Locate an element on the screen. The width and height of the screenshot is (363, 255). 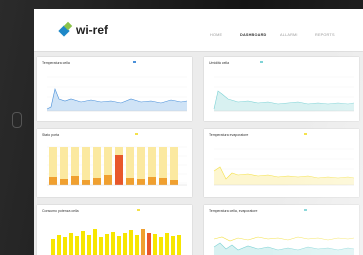
nav-home: HOME is located at coordinates (216, 35).